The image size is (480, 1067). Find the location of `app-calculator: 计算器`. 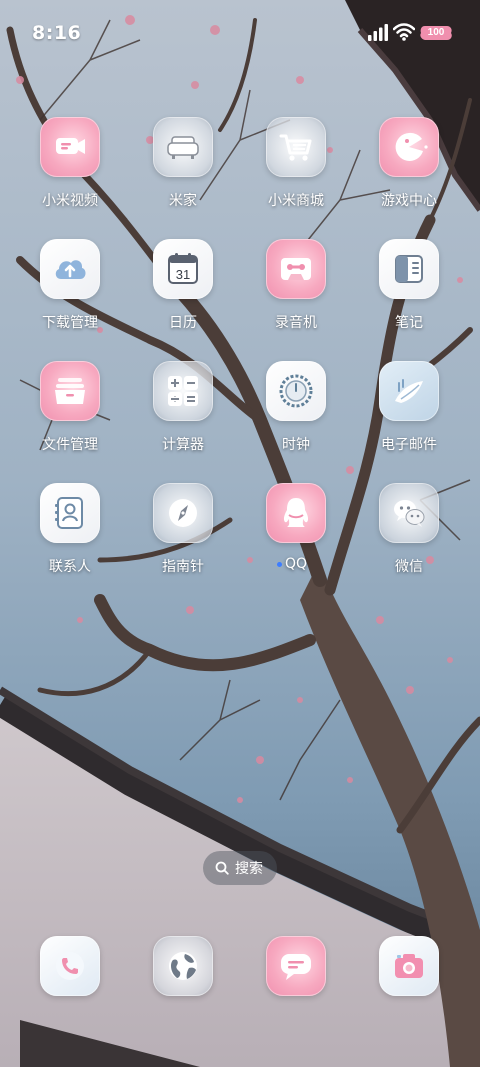

app-calculator: 计算器 is located at coordinates (183, 416).